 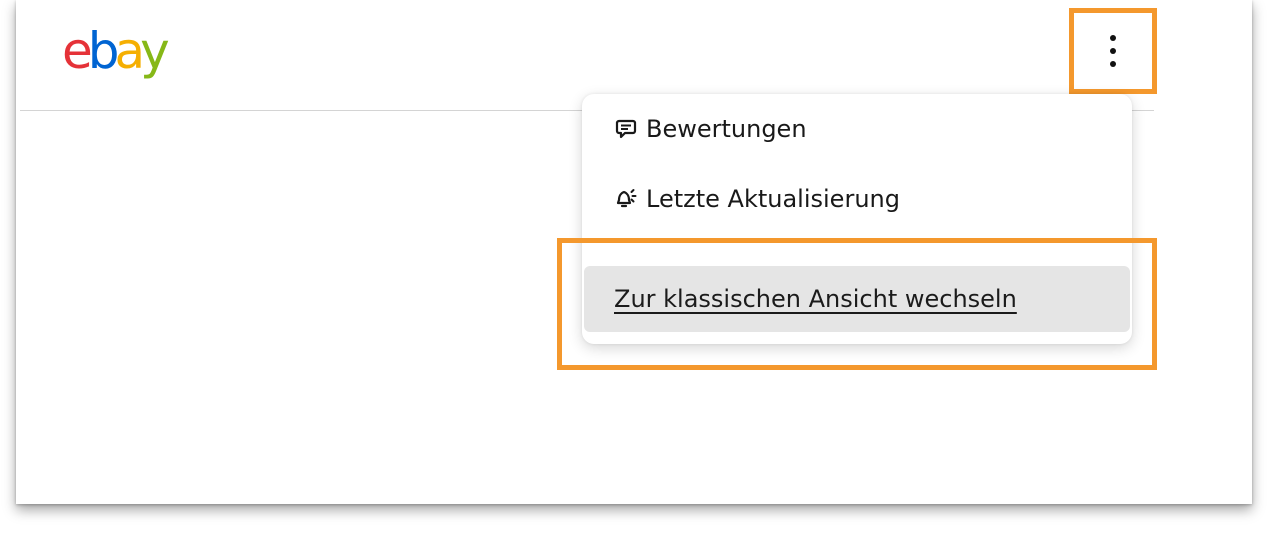 What do you see at coordinates (726, 129) in the screenshot?
I see `menu-item-label: Bewertungen` at bounding box center [726, 129].